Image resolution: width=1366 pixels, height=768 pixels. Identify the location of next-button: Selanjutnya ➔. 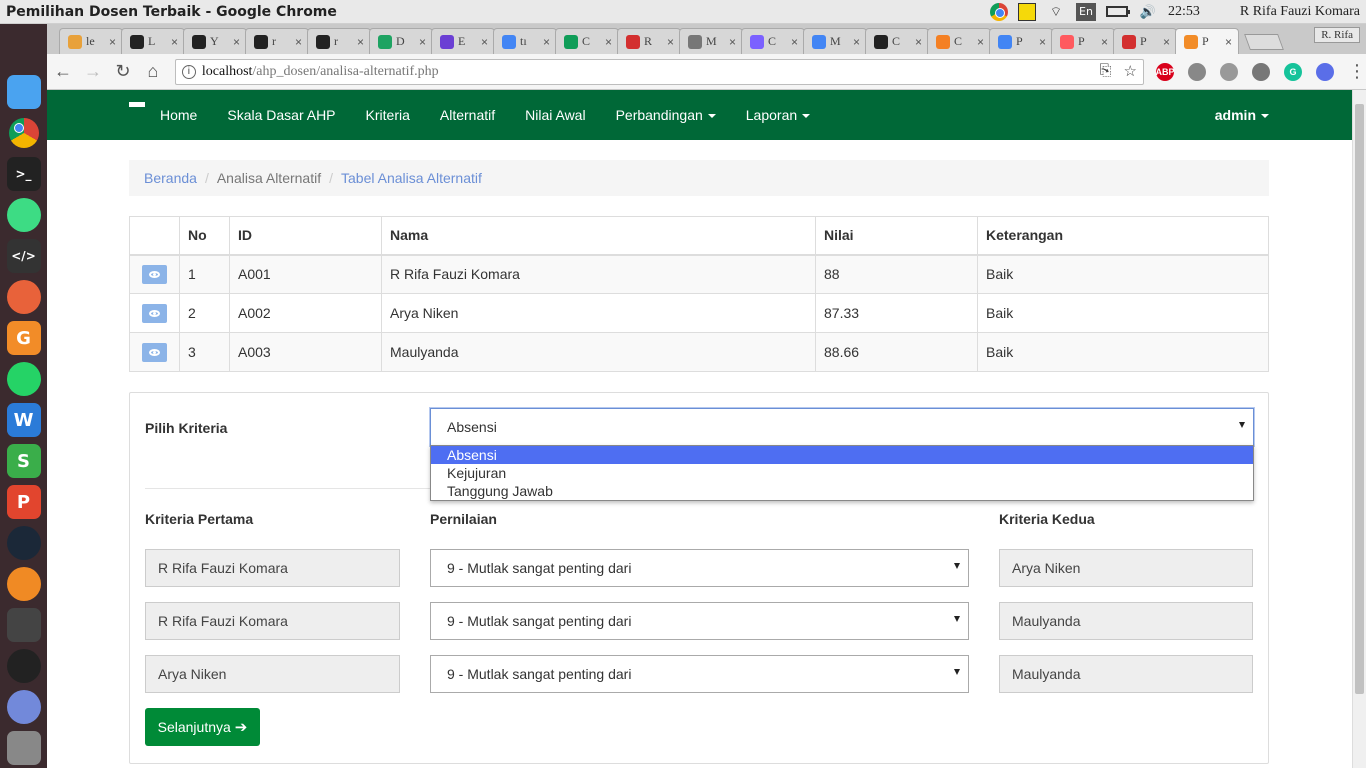
(202, 727).